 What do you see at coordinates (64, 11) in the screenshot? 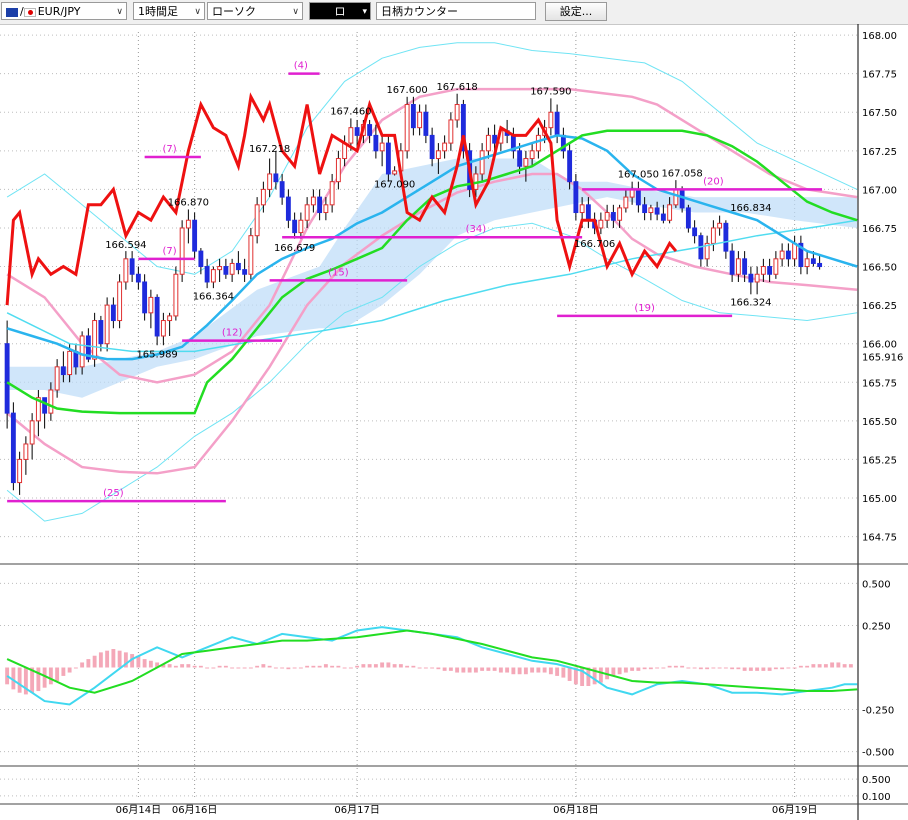
I see `symbol-select: / EUR/JPY ∨` at bounding box center [64, 11].